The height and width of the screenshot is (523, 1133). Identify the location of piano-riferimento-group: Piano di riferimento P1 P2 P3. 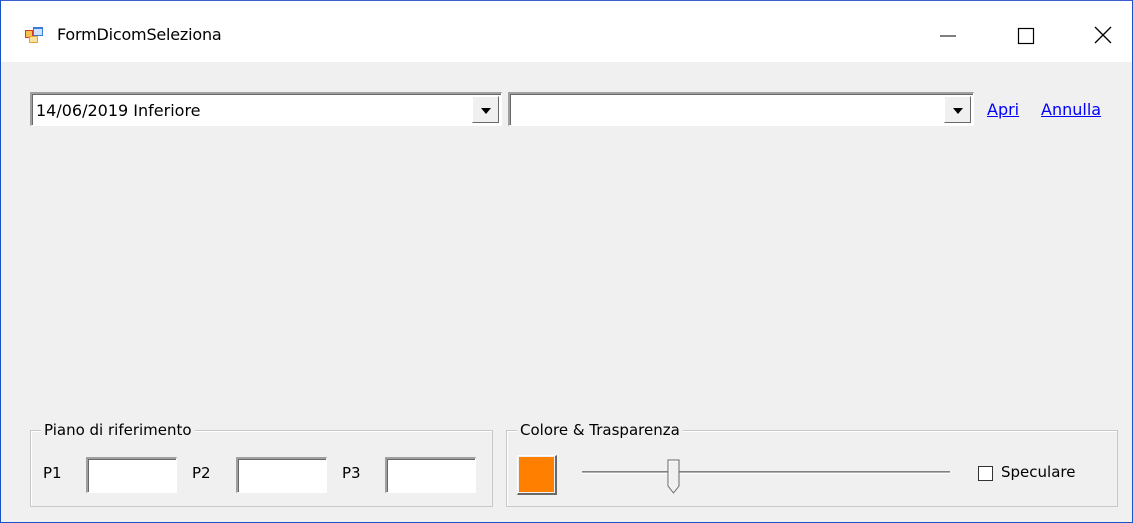
(261, 464).